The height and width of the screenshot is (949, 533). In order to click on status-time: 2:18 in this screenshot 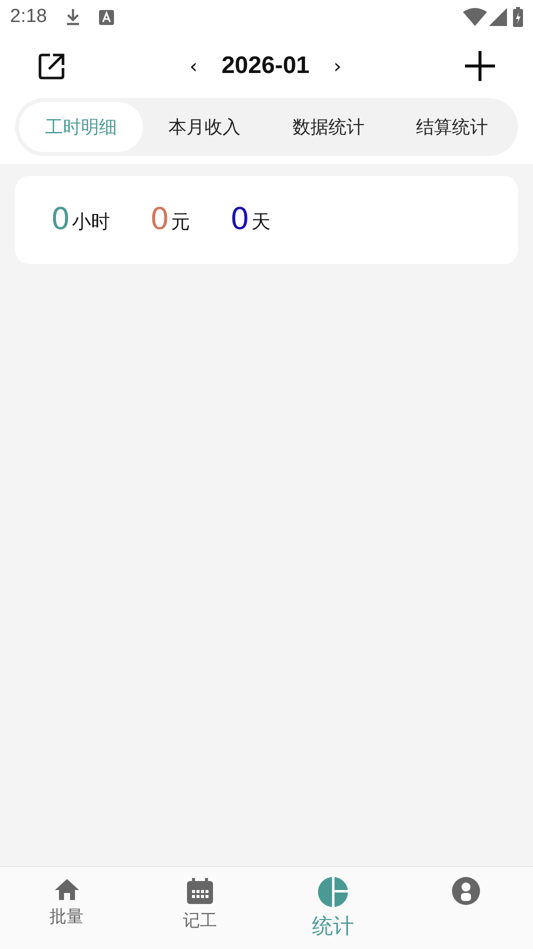, I will do `click(28, 16)`.